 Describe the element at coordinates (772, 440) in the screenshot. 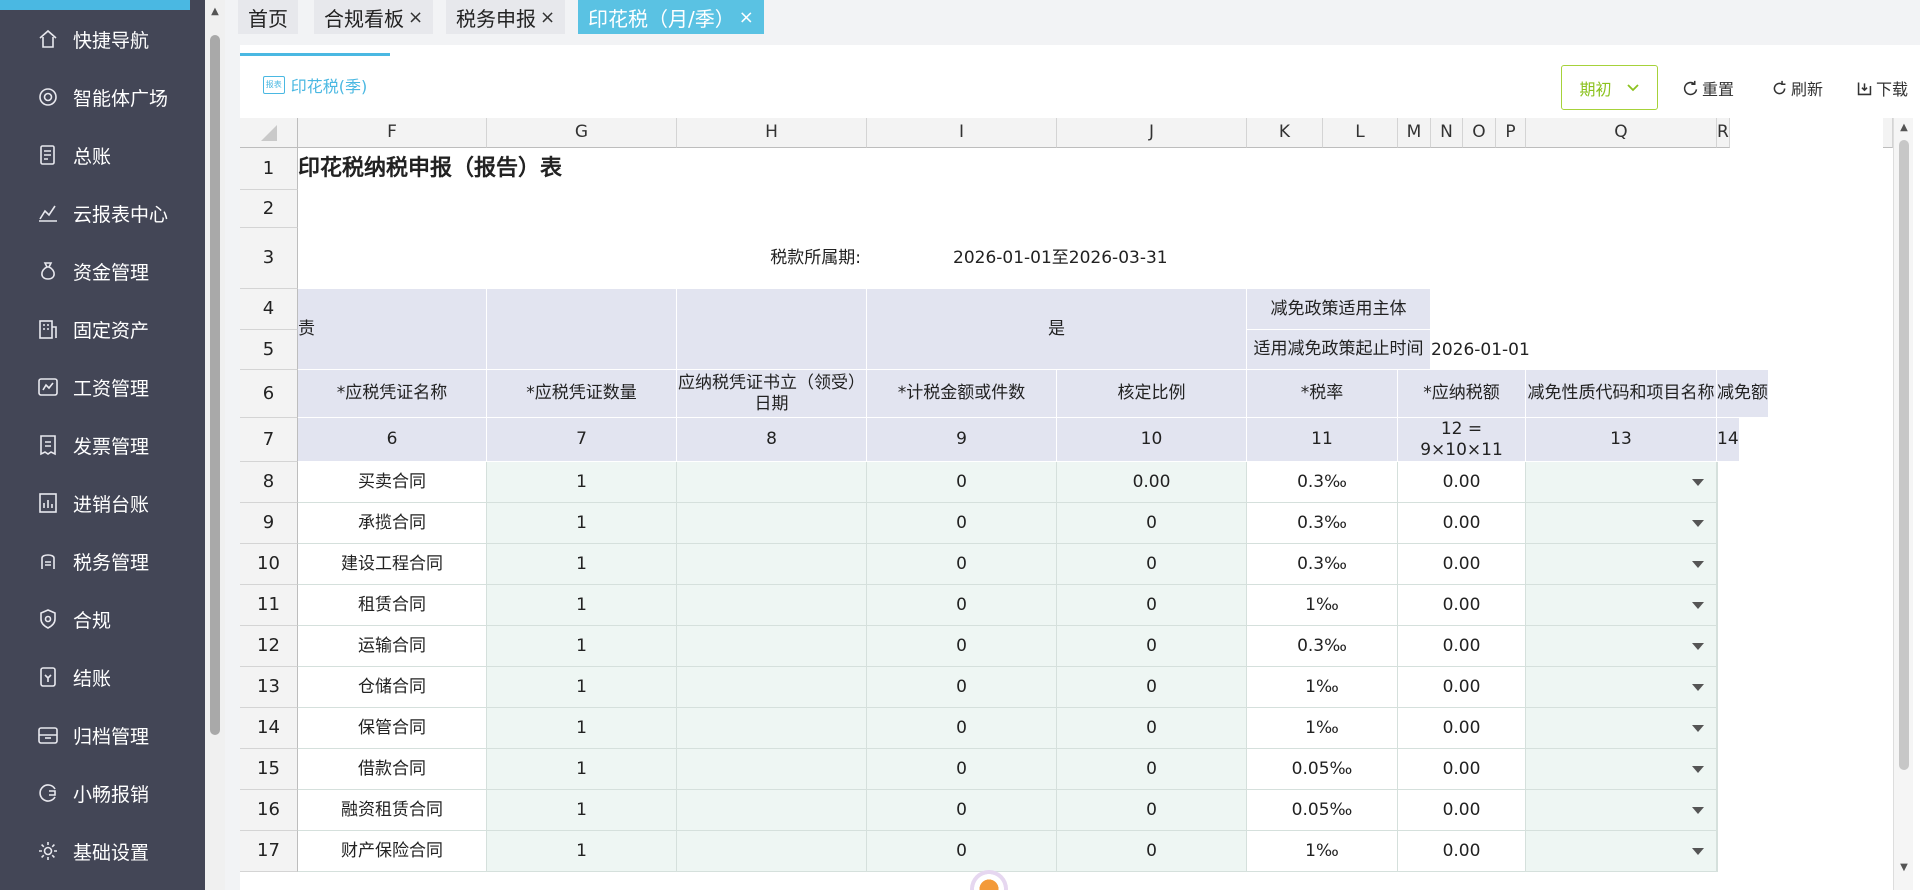

I see `col-number-8: 8` at that location.